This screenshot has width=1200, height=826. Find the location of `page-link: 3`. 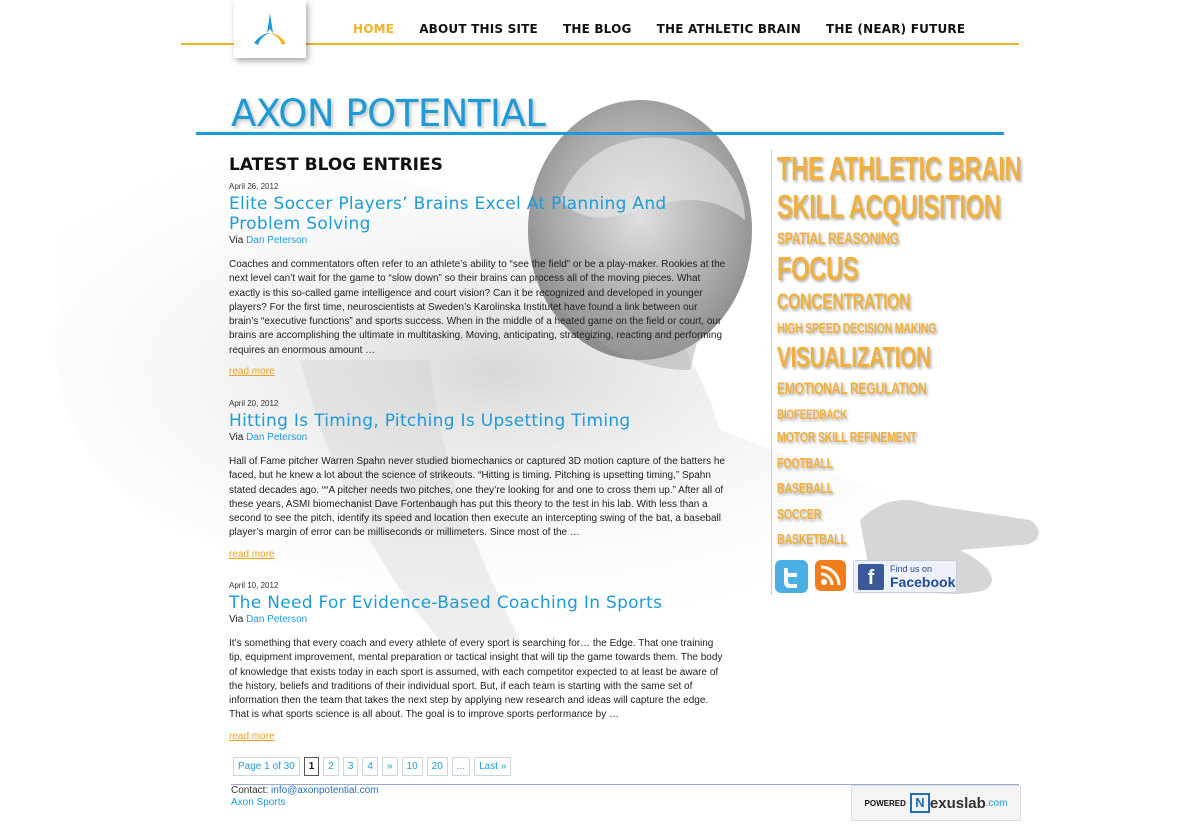

page-link: 3 is located at coordinates (350, 766).